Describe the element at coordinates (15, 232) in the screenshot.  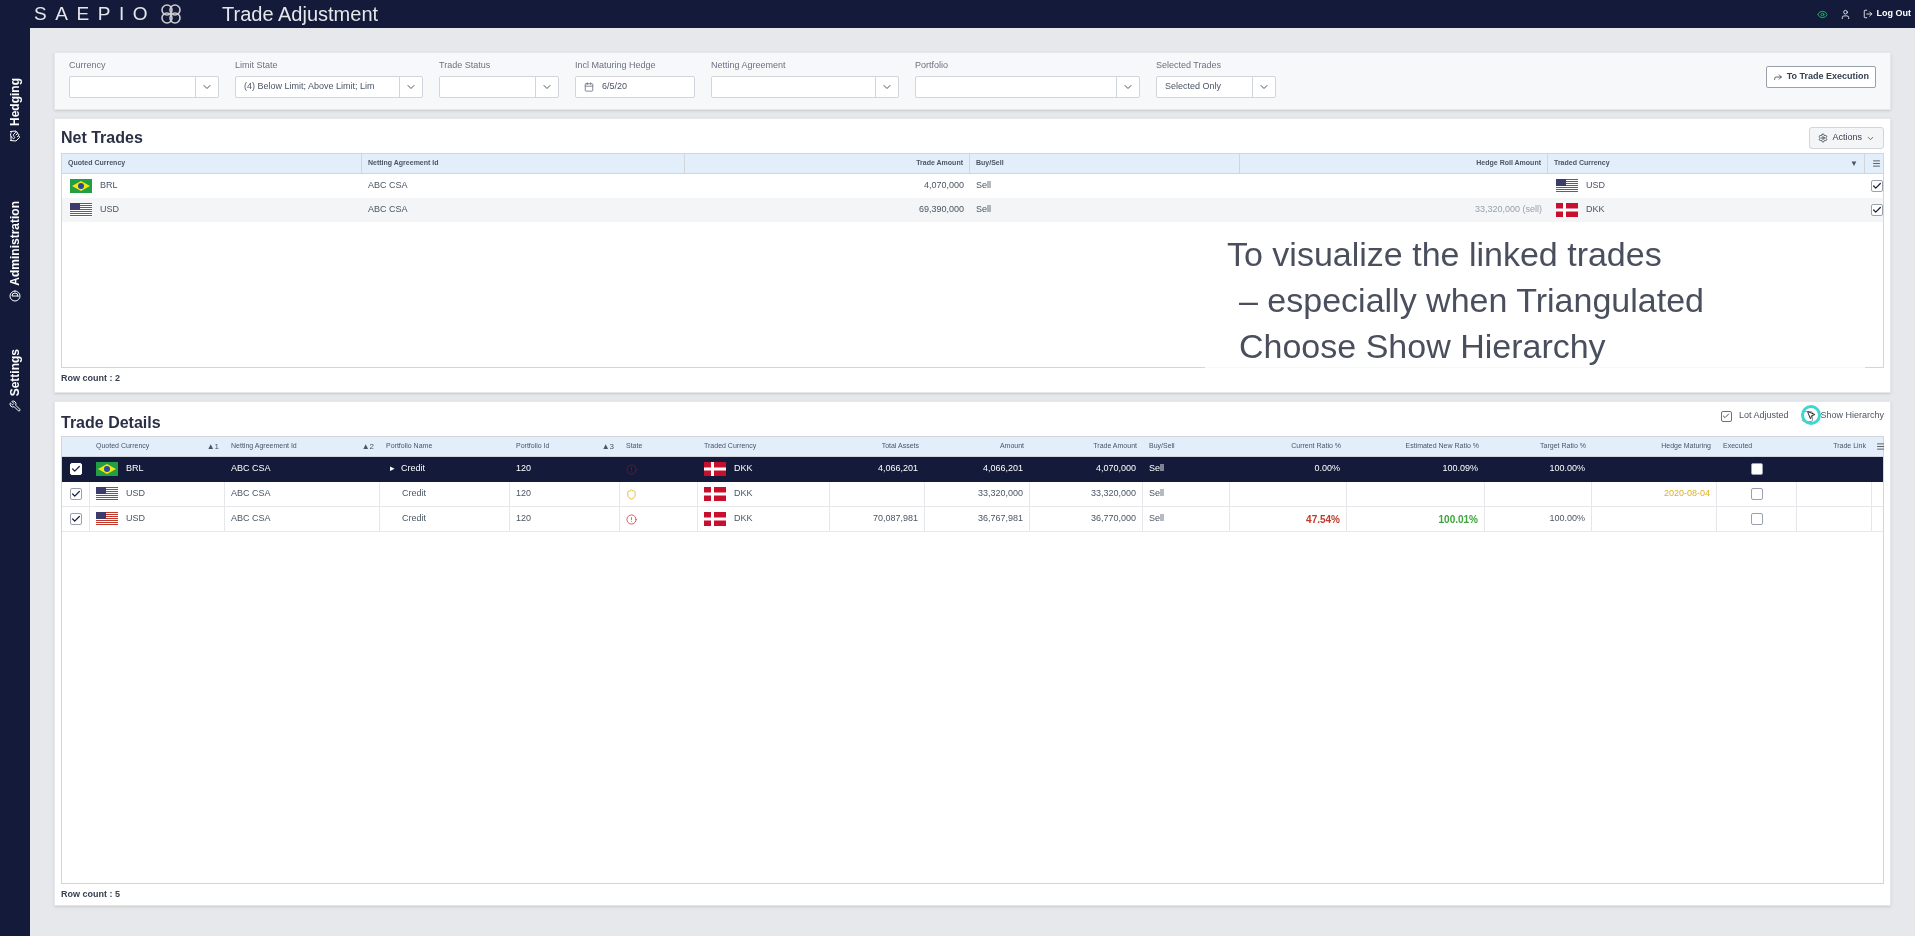
I see `sidebar-item: Administration` at that location.